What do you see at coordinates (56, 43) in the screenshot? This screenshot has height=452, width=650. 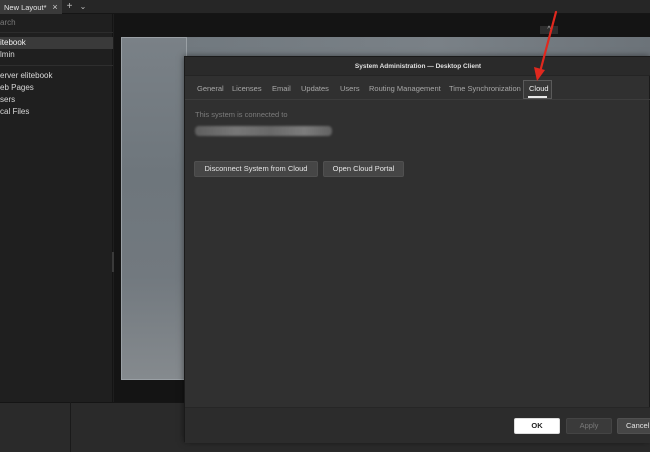 I see `tree-item-server-host: itebook` at bounding box center [56, 43].